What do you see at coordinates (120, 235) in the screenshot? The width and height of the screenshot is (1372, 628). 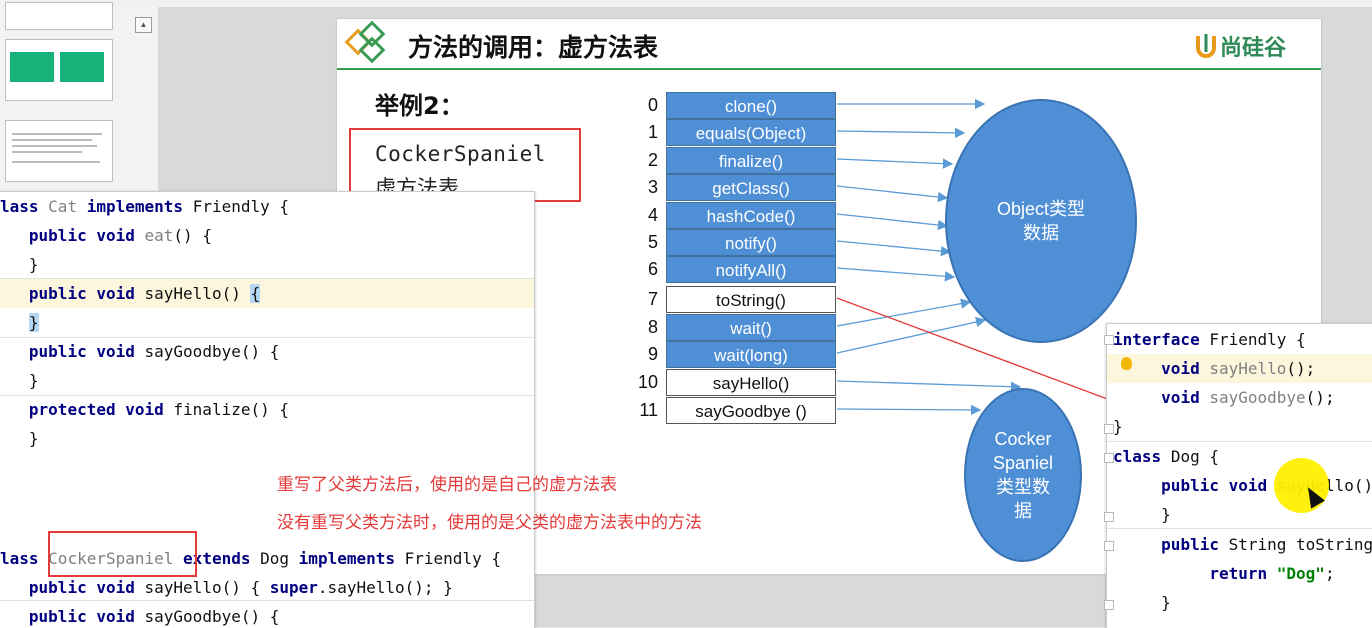 I see `code-line: public void eat() {` at bounding box center [120, 235].